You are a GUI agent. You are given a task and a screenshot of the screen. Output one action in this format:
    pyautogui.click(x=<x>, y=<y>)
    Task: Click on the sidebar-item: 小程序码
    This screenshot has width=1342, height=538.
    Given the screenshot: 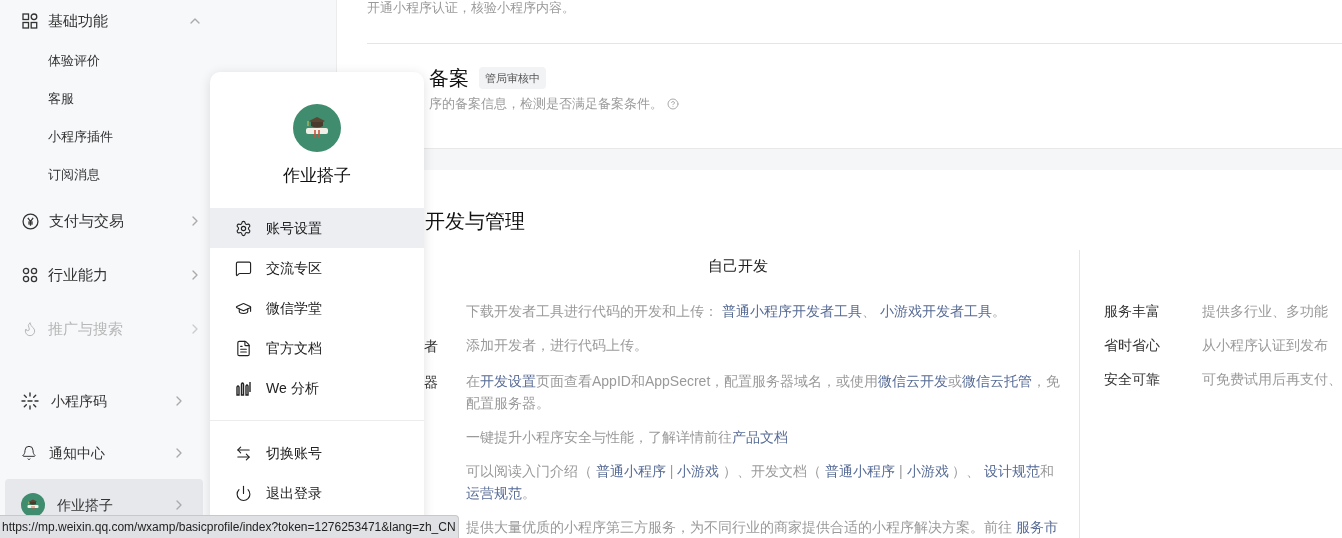 What is the action you would take?
    pyautogui.click(x=104, y=401)
    